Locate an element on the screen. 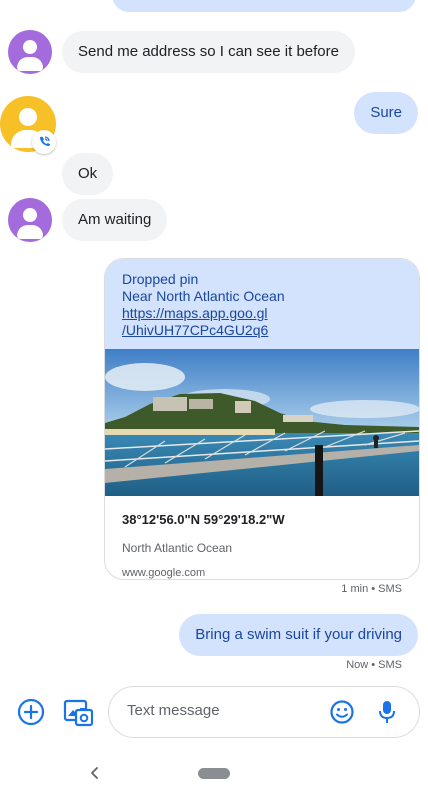 The image size is (428, 800). outgoing-message: Bring a swim suit if your driving is located at coordinates (298, 635).